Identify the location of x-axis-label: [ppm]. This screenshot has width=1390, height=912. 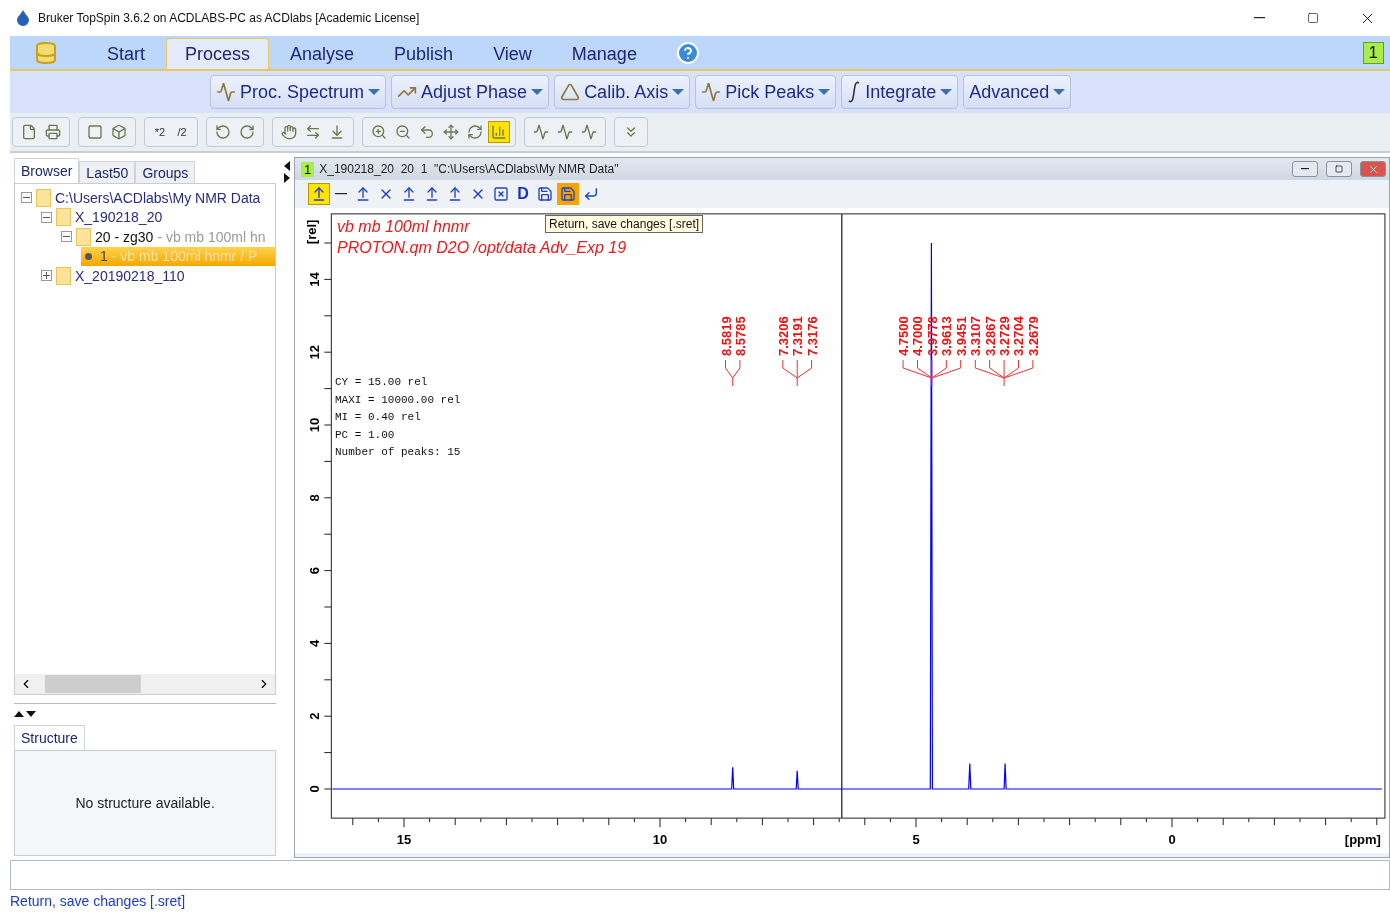
(1362, 839).